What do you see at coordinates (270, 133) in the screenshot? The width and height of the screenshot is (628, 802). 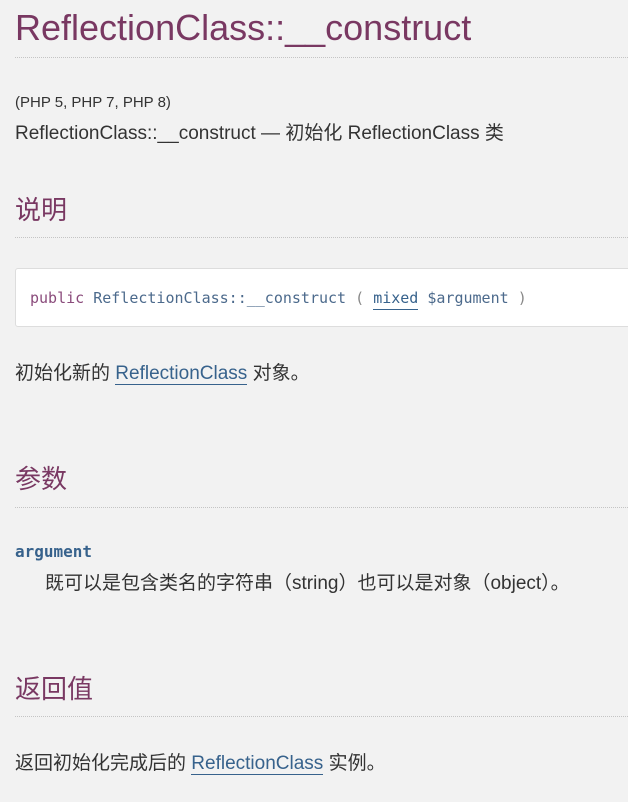 I see `refpurpose-dash: —` at bounding box center [270, 133].